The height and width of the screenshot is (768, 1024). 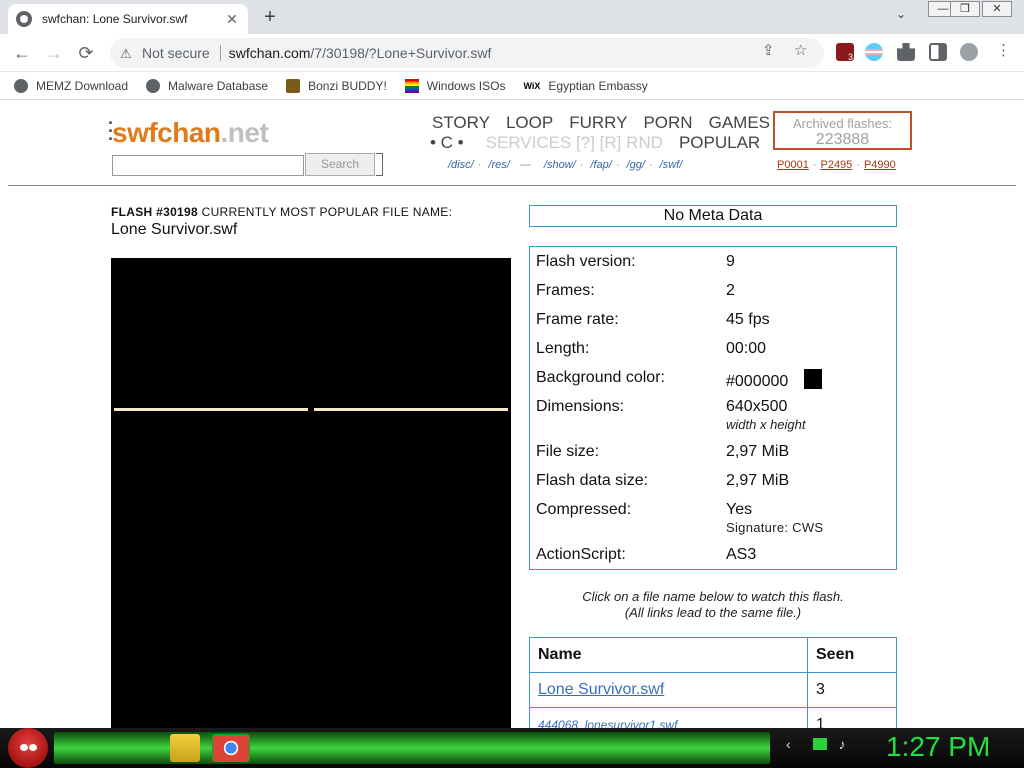 What do you see at coordinates (716, 296) in the screenshot?
I see `prop-row: Frames: 2` at bounding box center [716, 296].